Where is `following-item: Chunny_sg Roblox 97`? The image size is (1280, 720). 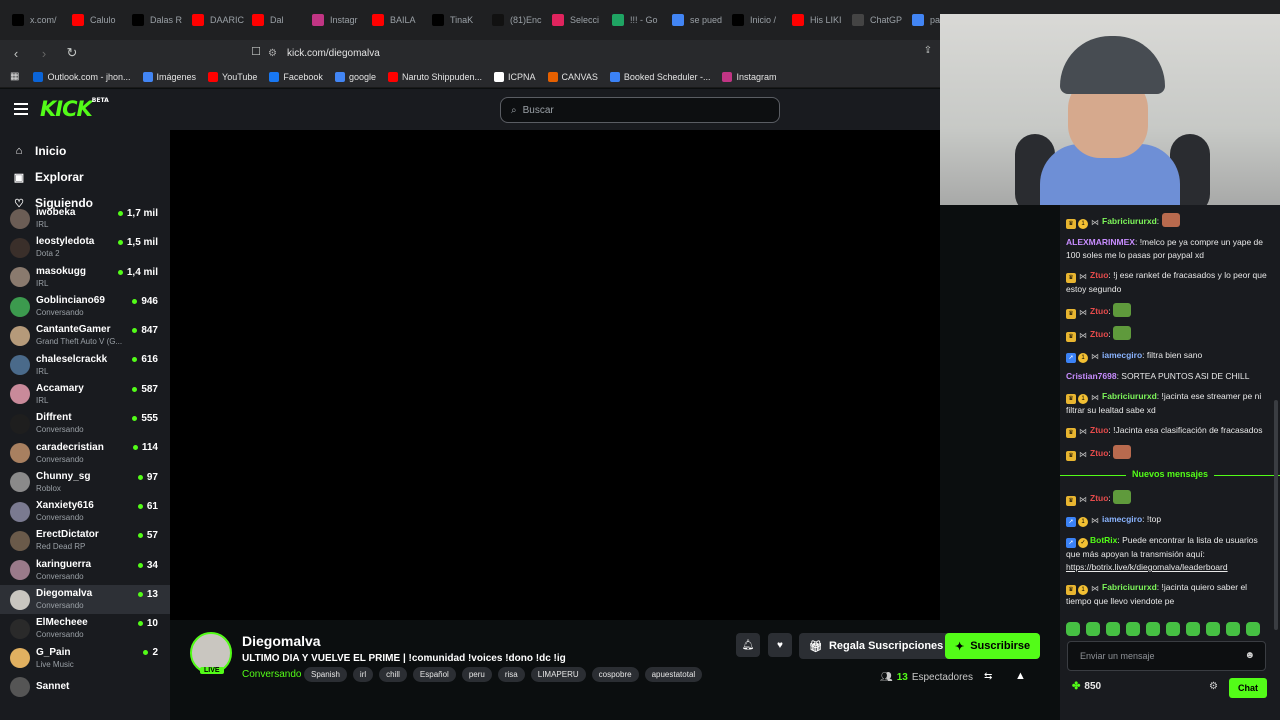 following-item: Chunny_sg Roblox 97 is located at coordinates (85, 482).